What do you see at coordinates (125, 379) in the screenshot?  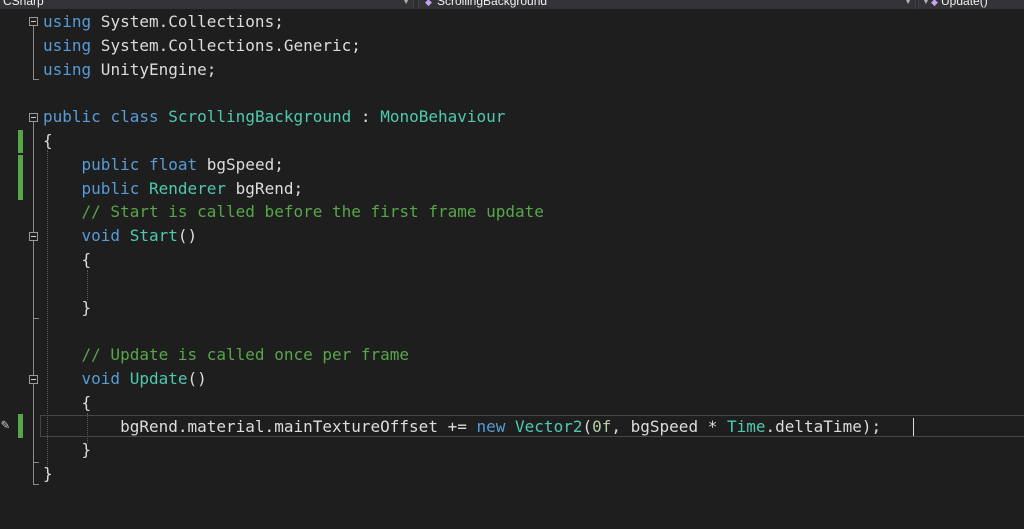 I see `code-line: void Update()` at bounding box center [125, 379].